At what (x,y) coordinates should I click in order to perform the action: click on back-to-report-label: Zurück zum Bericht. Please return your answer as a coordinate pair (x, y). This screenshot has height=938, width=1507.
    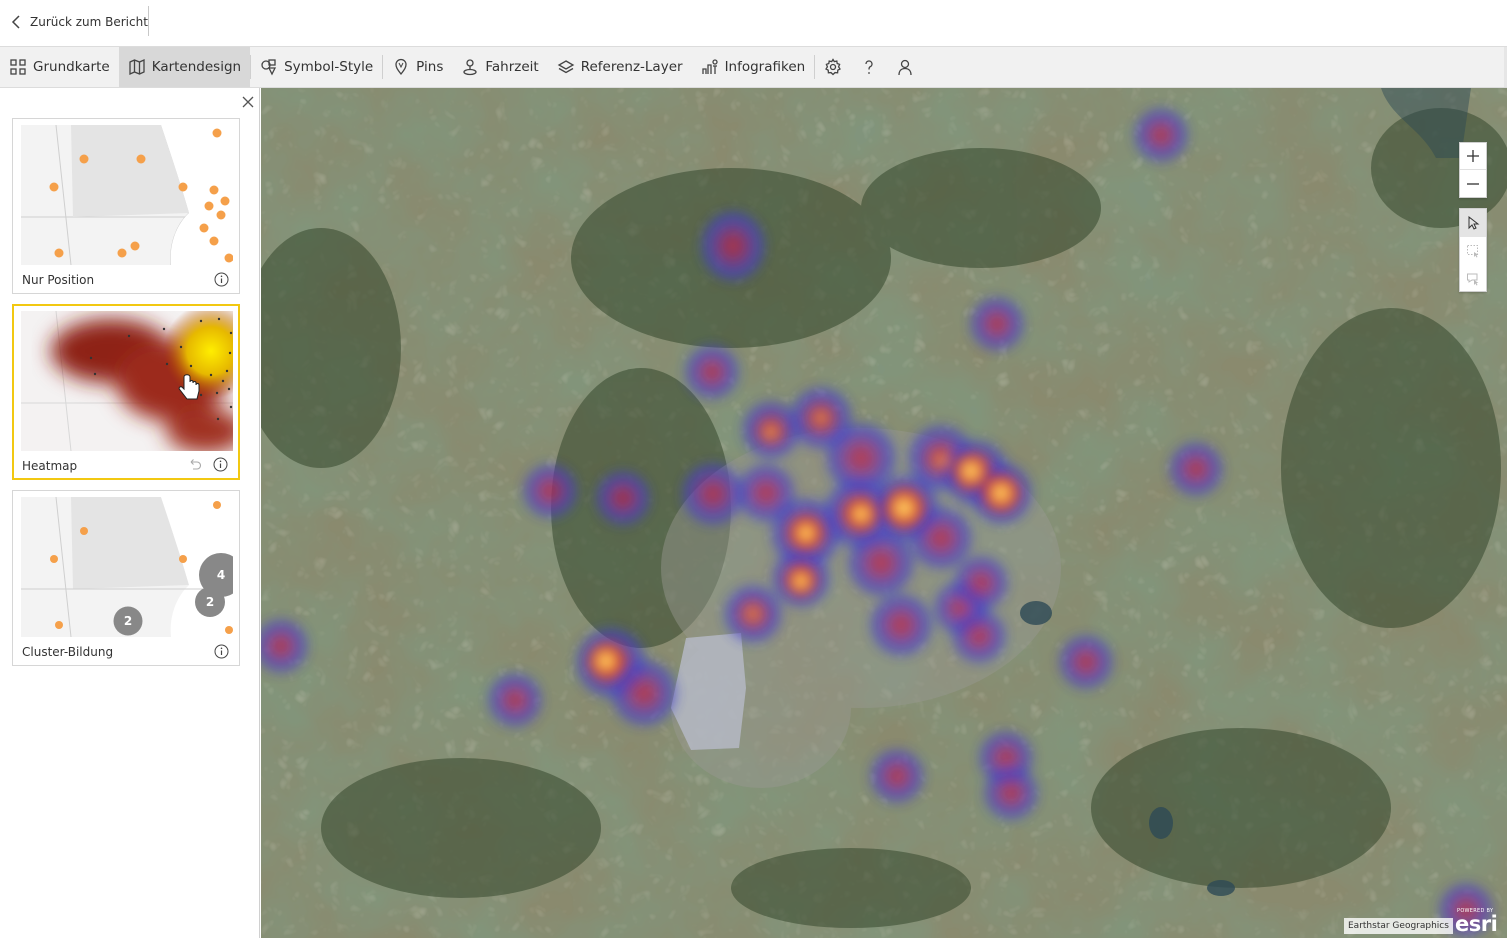
    Looking at the image, I should click on (89, 22).